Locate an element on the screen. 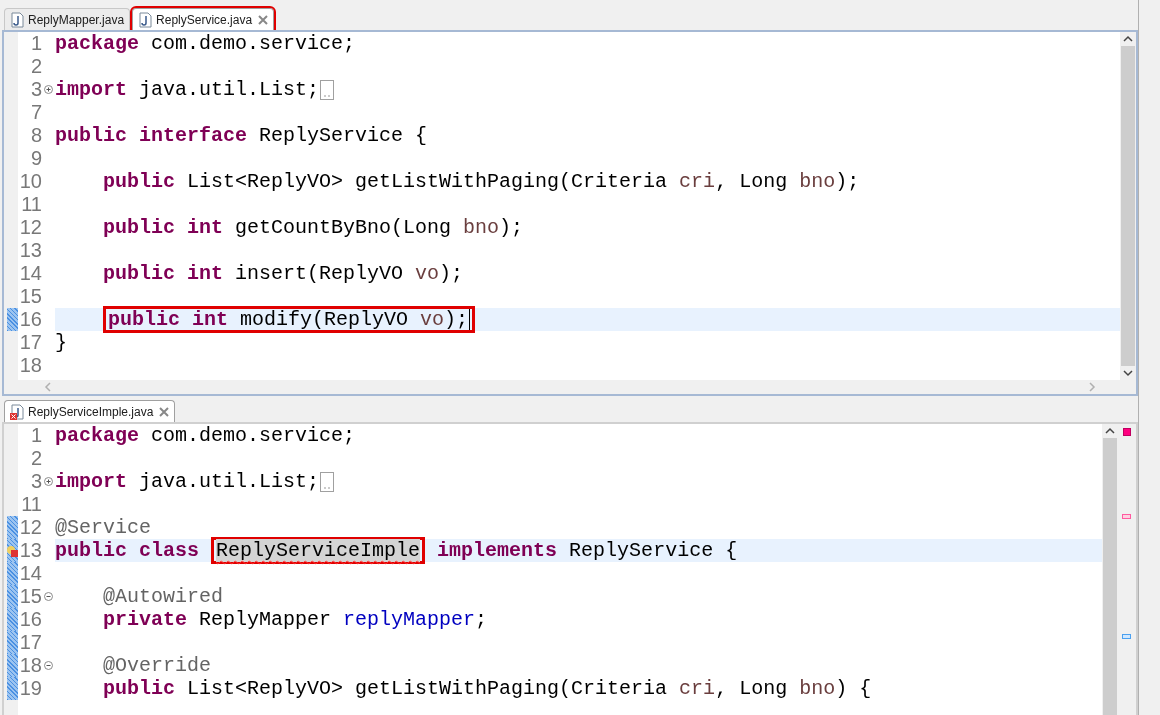  code-text: public int insert(ReplyVO vo); is located at coordinates (283, 273).